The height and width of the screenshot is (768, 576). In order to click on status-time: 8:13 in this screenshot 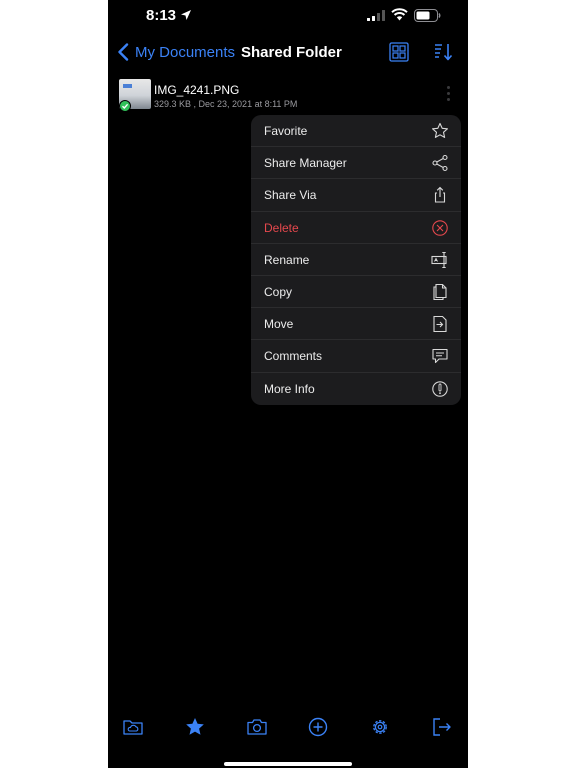, I will do `click(161, 15)`.